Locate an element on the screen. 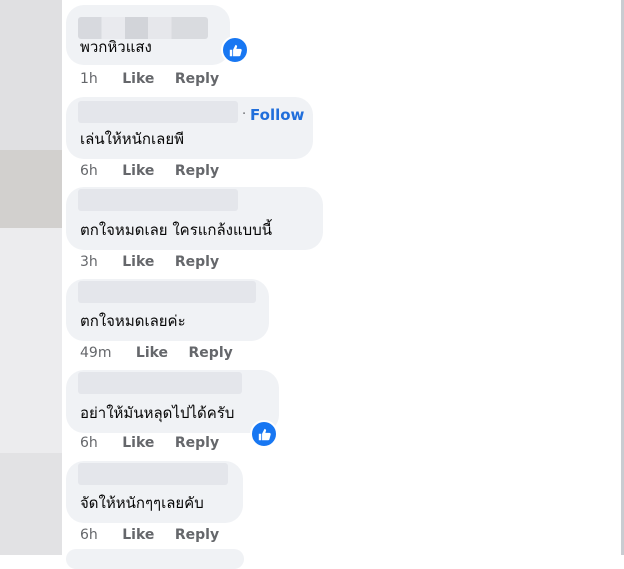 This screenshot has height=569, width=624. comment-actions: 1h Like Reply is located at coordinates (157, 81).